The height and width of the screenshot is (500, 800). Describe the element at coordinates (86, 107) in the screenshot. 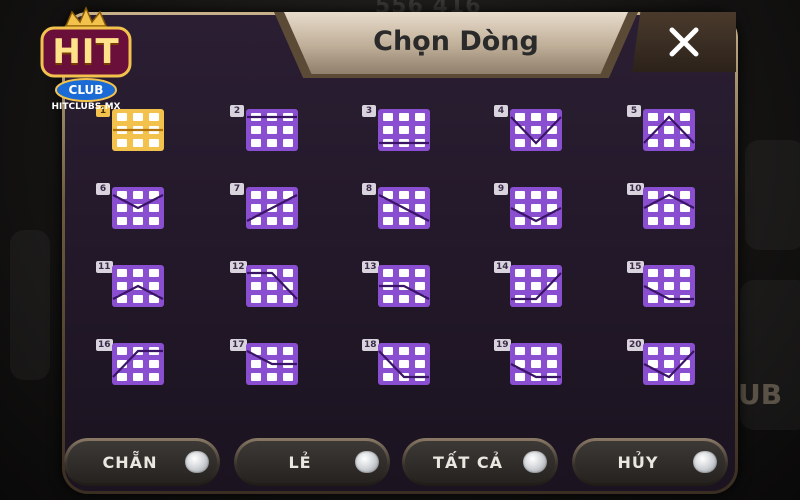

I see `logo-site-text: HITCLUBS.MX` at that location.